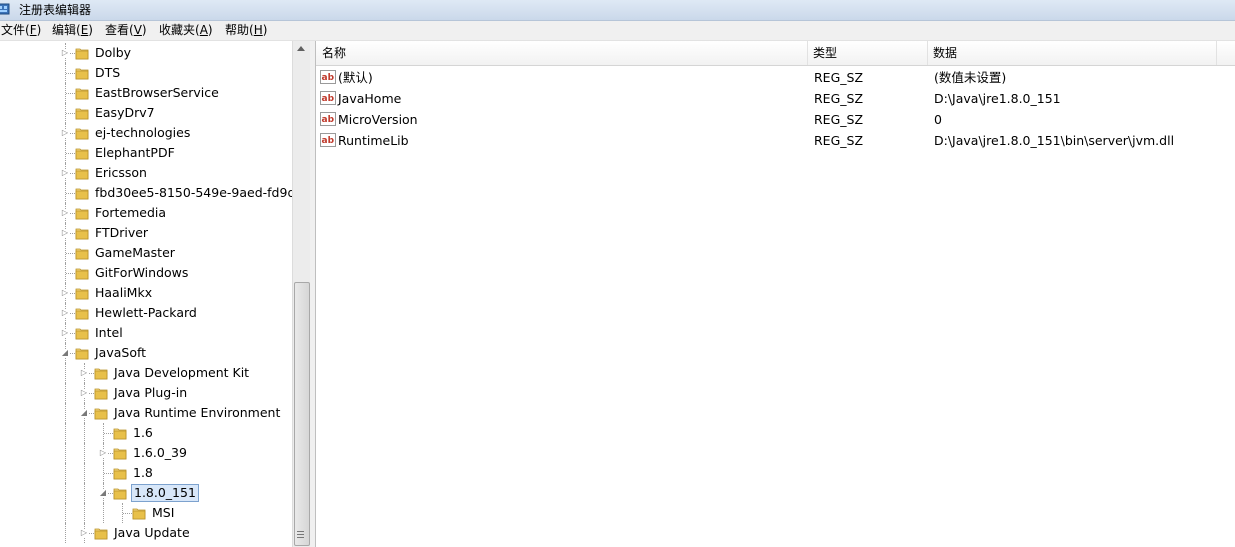 The width and height of the screenshot is (1235, 547). What do you see at coordinates (121, 172) in the screenshot?
I see `tree-item-label: Ericsson` at bounding box center [121, 172].